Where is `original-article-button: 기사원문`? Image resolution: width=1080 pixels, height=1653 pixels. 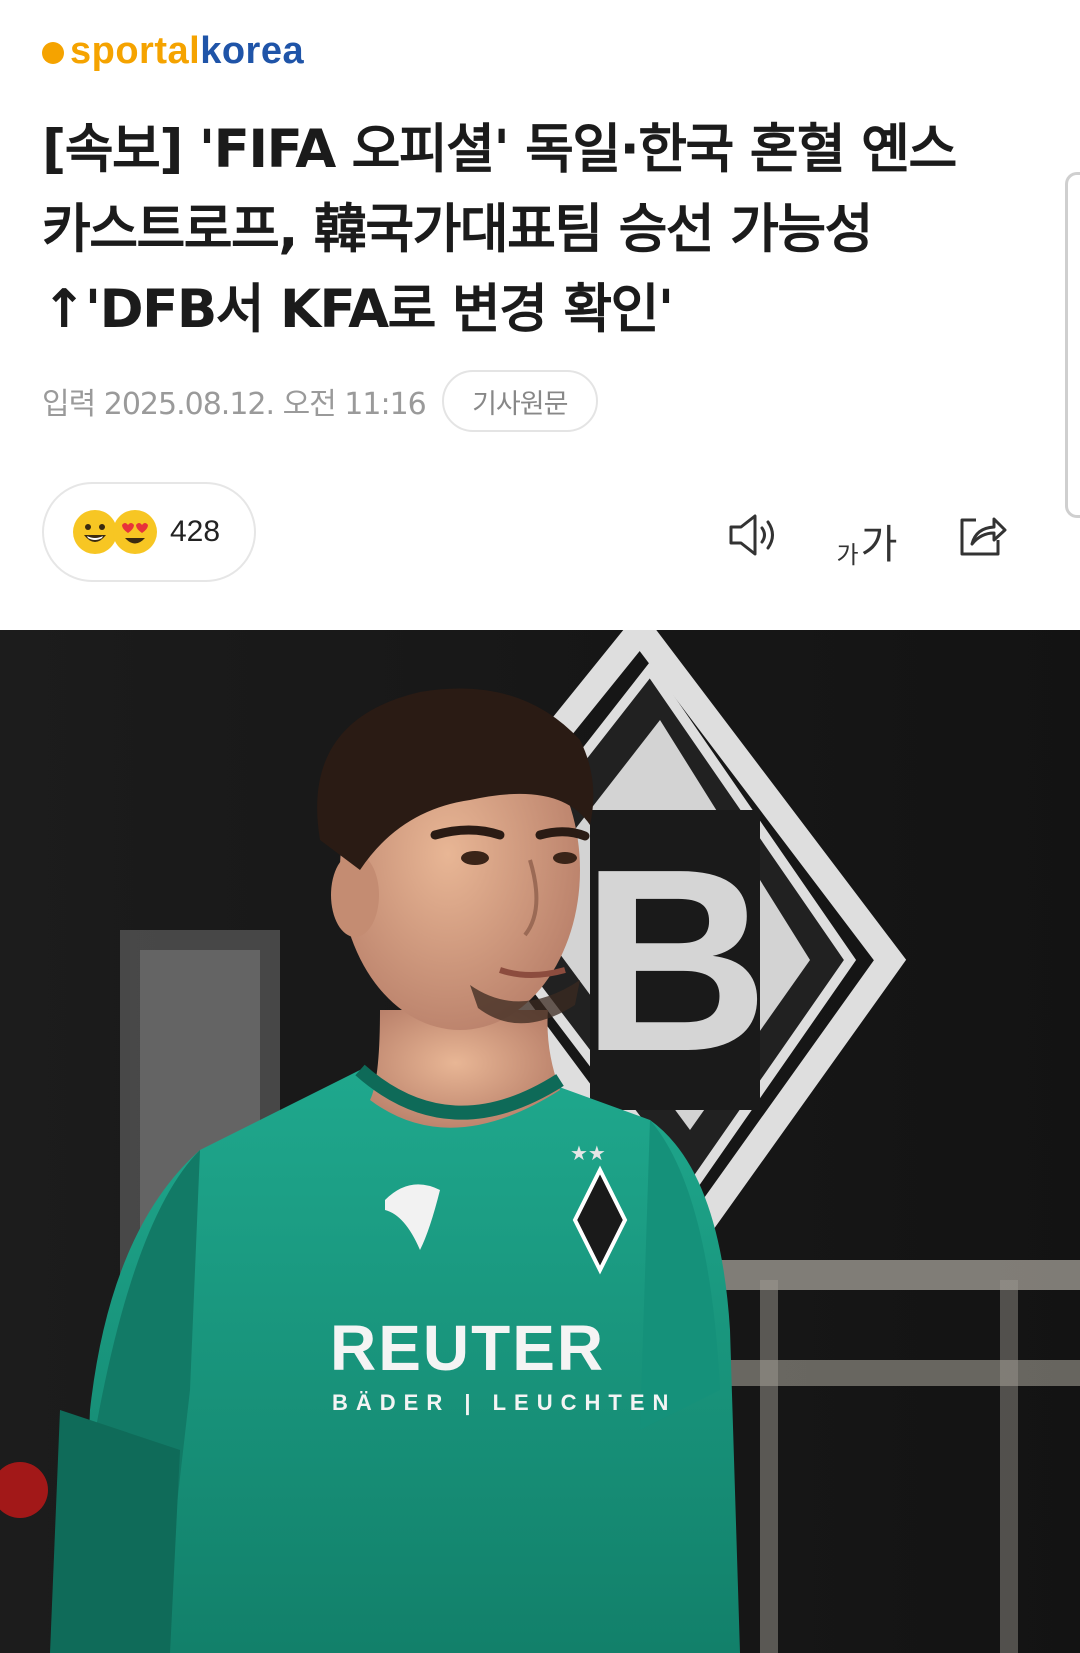 original-article-button: 기사원문 is located at coordinates (519, 401).